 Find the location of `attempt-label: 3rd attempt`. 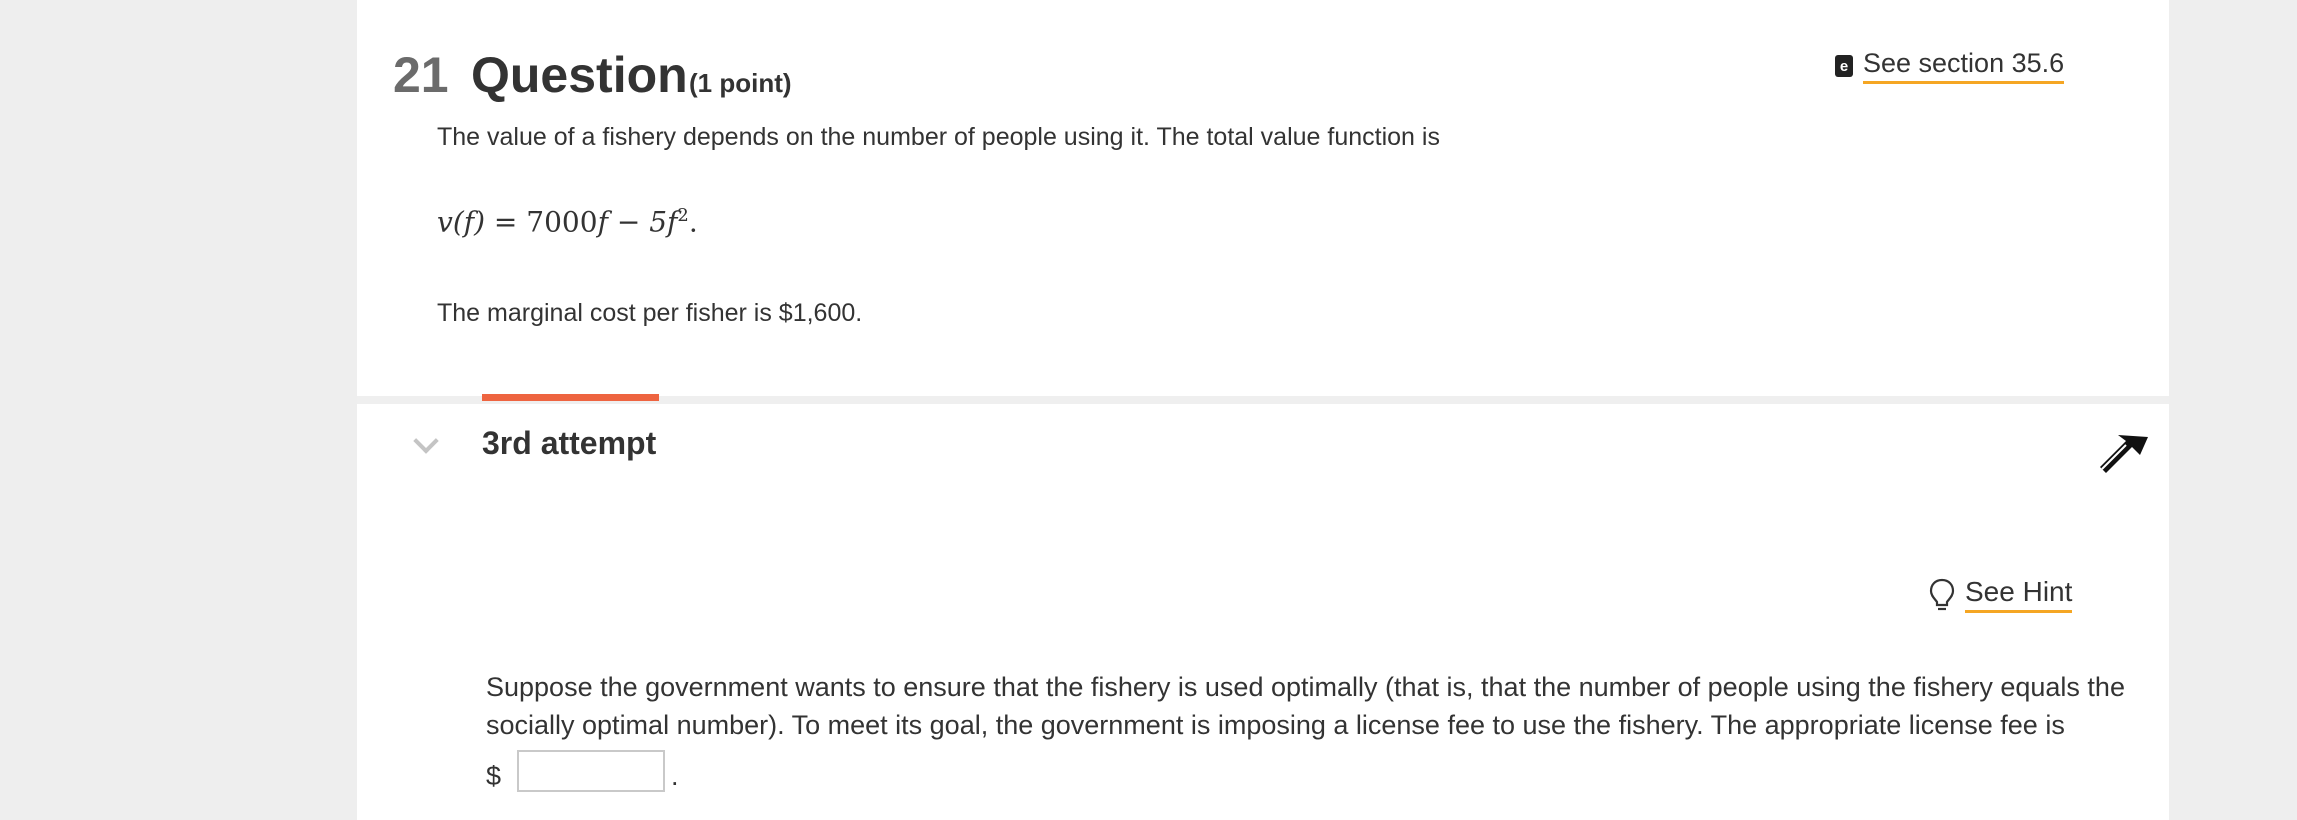

attempt-label: 3rd attempt is located at coordinates (569, 443).